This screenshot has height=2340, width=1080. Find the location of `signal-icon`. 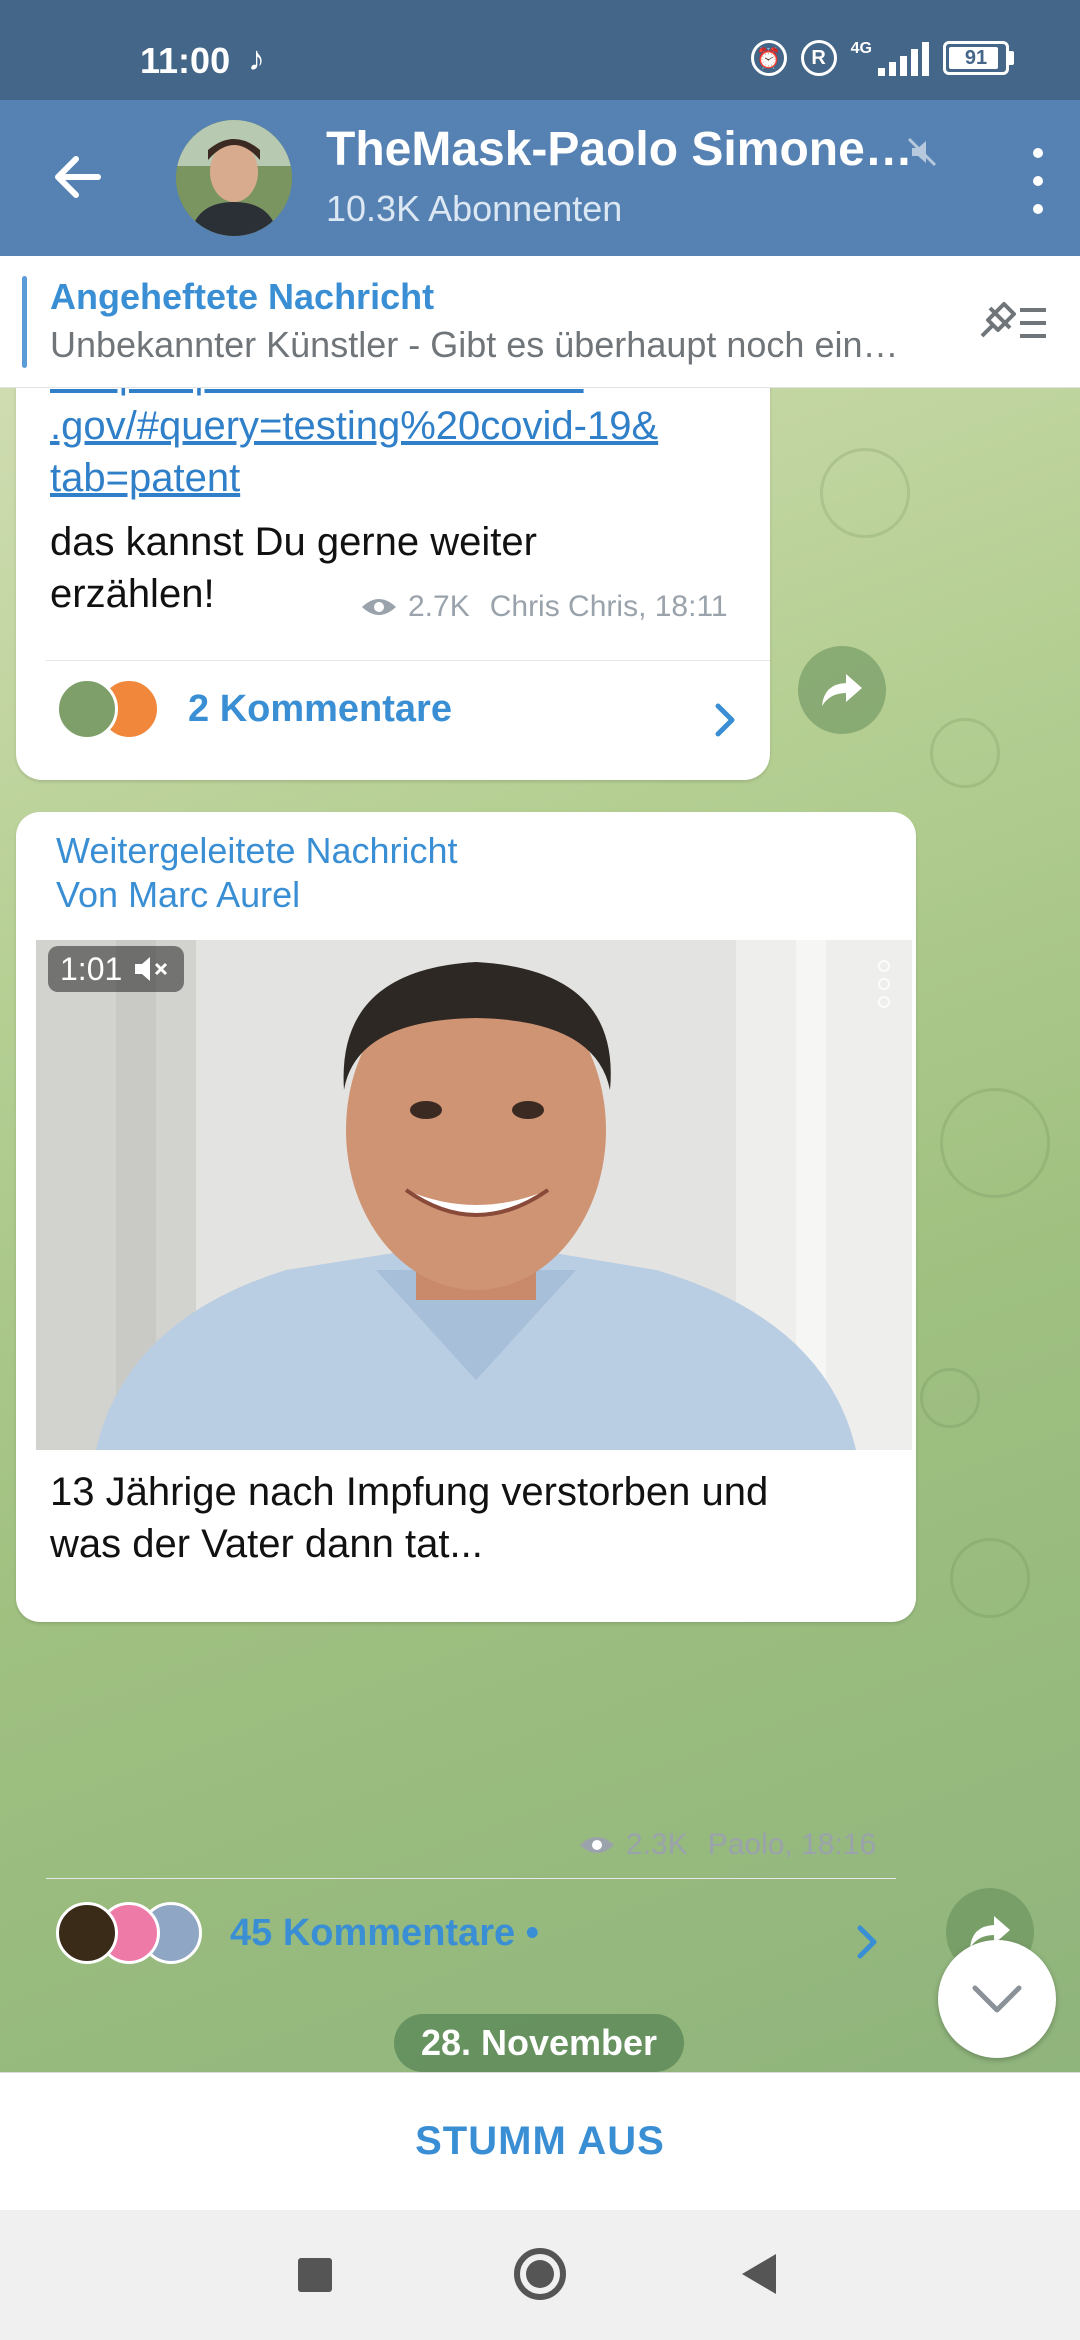

signal-icon is located at coordinates (903, 58).